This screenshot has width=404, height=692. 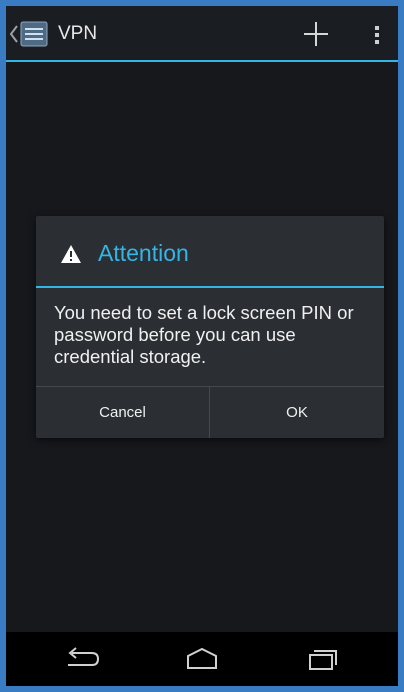 I want to click on plus-icon, so click(x=316, y=34).